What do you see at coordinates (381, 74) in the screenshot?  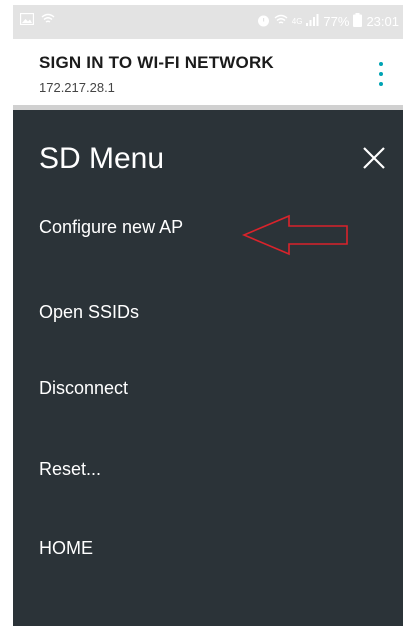 I see `overflow-menu-icon` at bounding box center [381, 74].